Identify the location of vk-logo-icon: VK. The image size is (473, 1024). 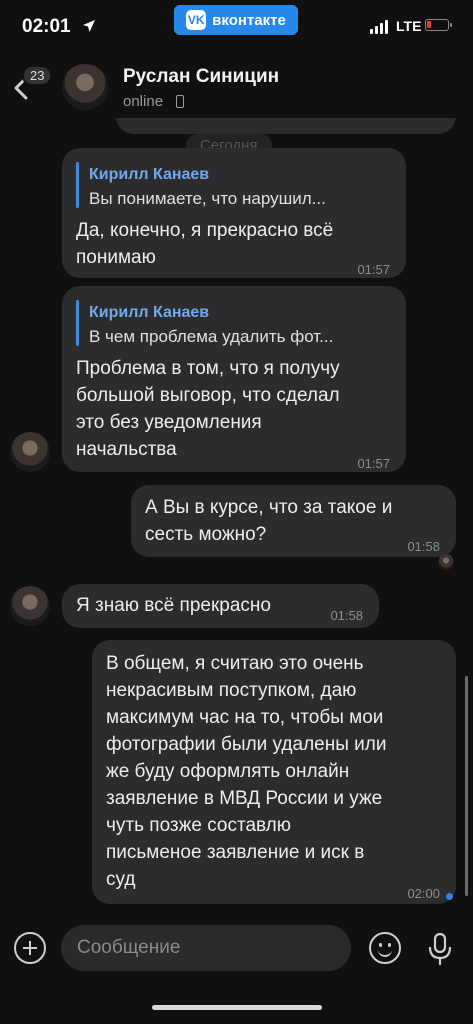
(196, 20).